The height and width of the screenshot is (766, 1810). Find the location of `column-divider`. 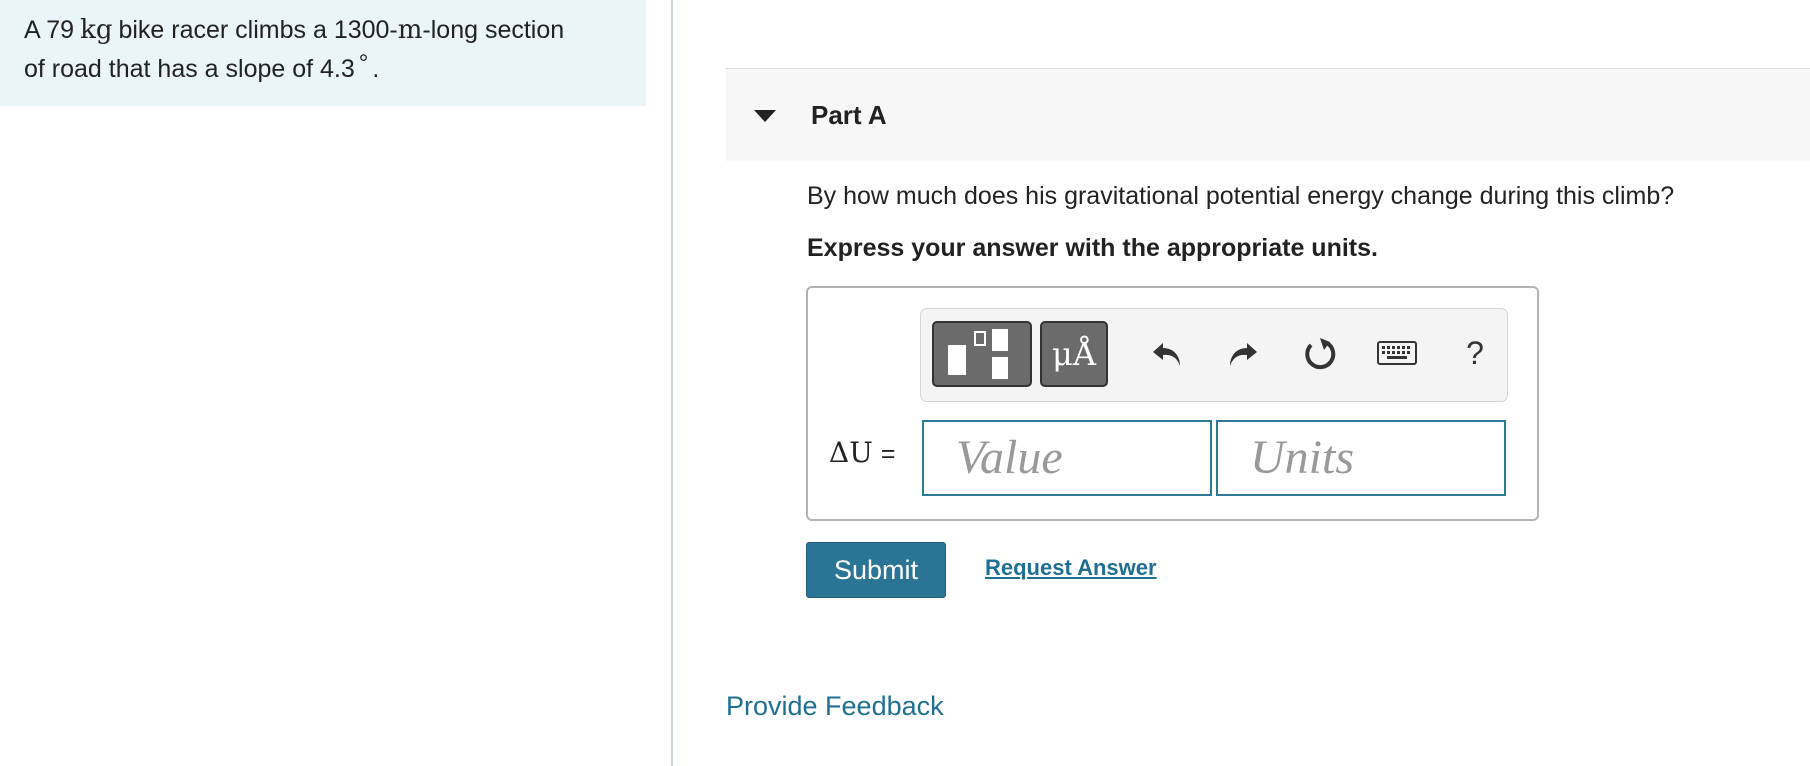

column-divider is located at coordinates (672, 383).